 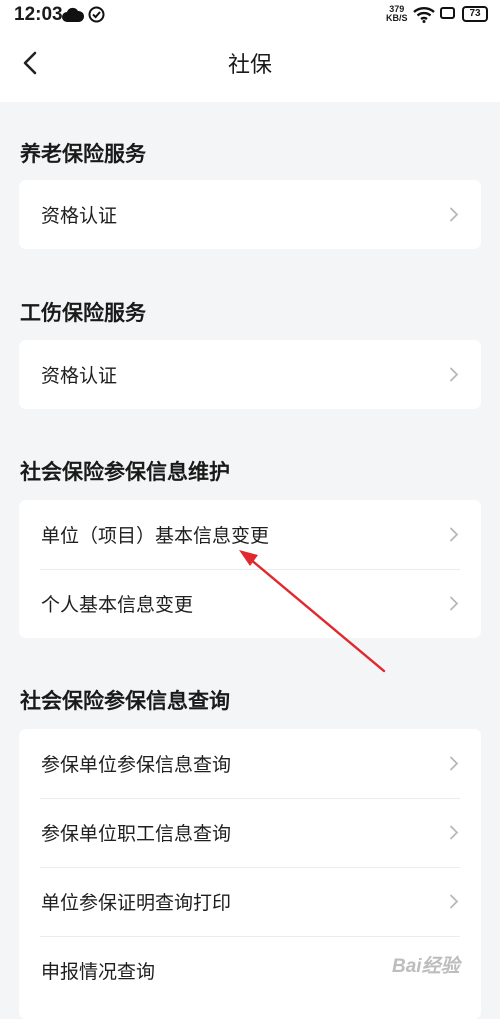 What do you see at coordinates (83, 154) in the screenshot?
I see `section-title-pension: 养老保险服务` at bounding box center [83, 154].